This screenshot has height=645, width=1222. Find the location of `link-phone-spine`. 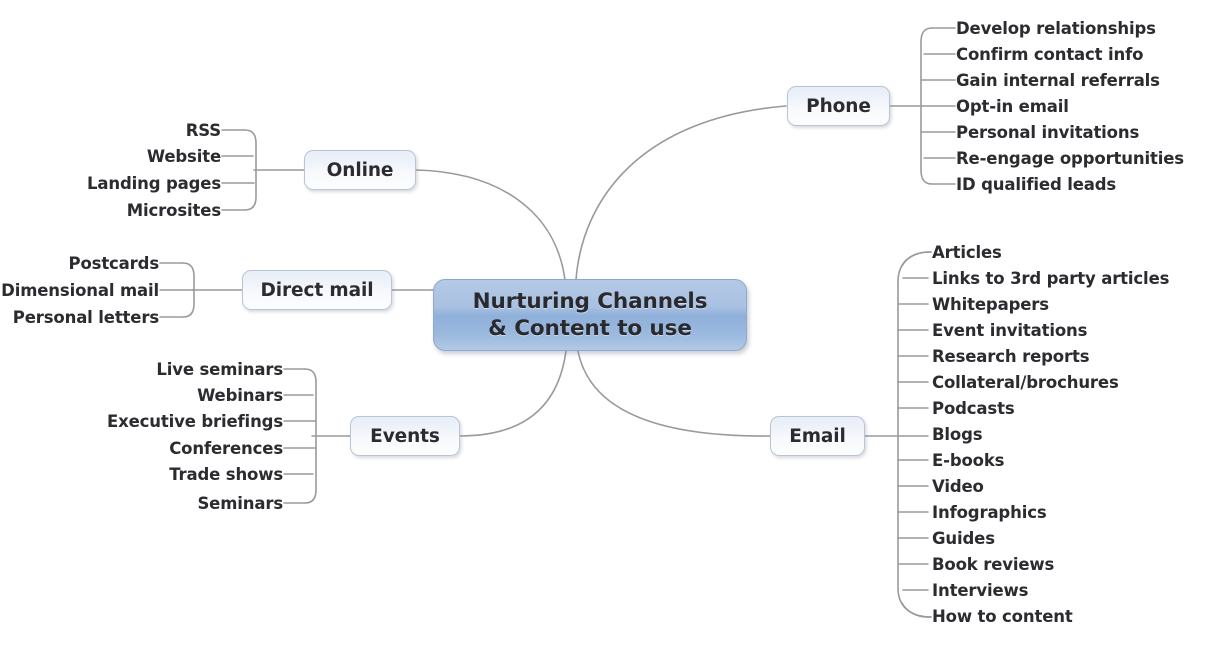

link-phone-spine is located at coordinates (926, 106).